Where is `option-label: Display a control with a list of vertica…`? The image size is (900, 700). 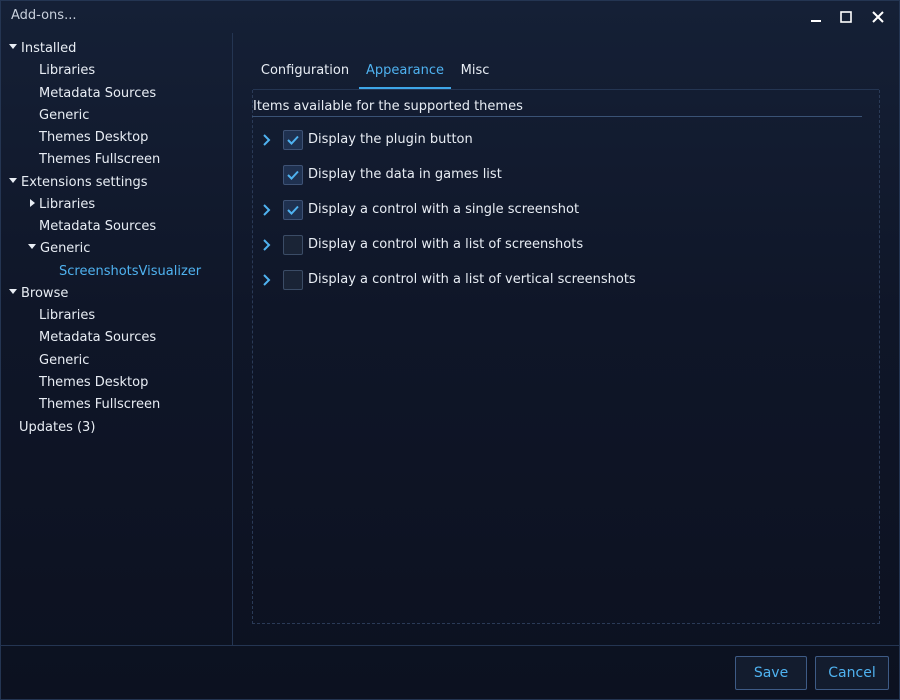
option-label: Display a control with a list of vertica… is located at coordinates (472, 279).